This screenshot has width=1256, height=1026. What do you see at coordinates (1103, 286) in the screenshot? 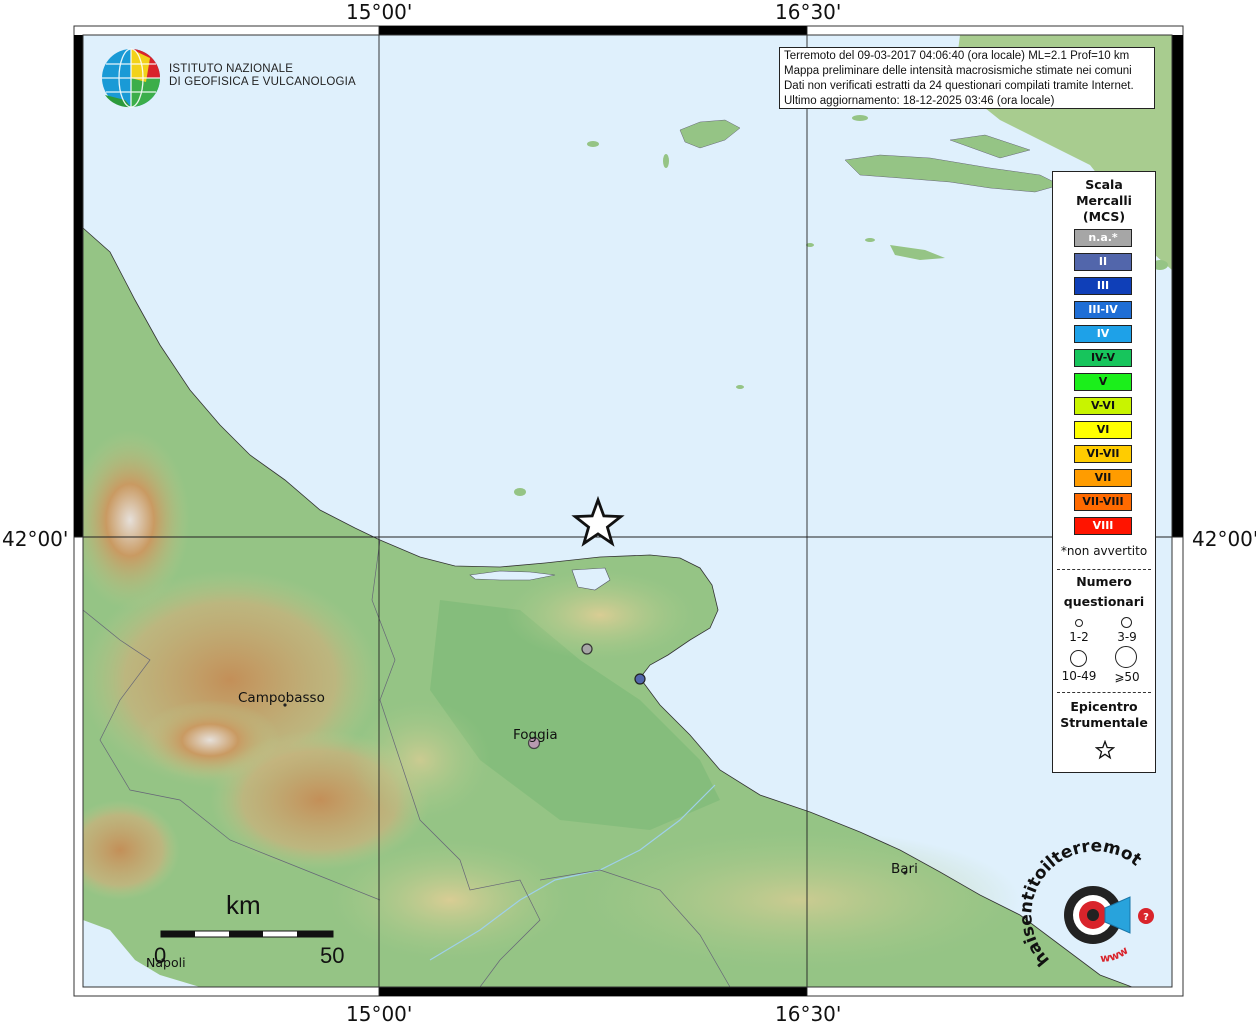
I see `mcs-swatch: III` at bounding box center [1103, 286].